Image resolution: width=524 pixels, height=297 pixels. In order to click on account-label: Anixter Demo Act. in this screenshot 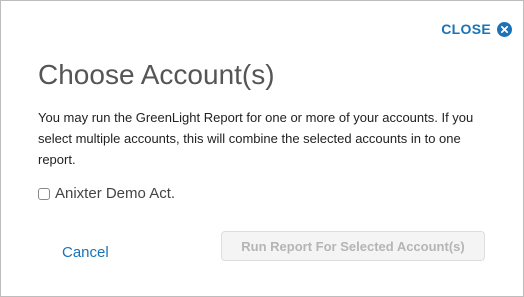, I will do `click(115, 193)`.